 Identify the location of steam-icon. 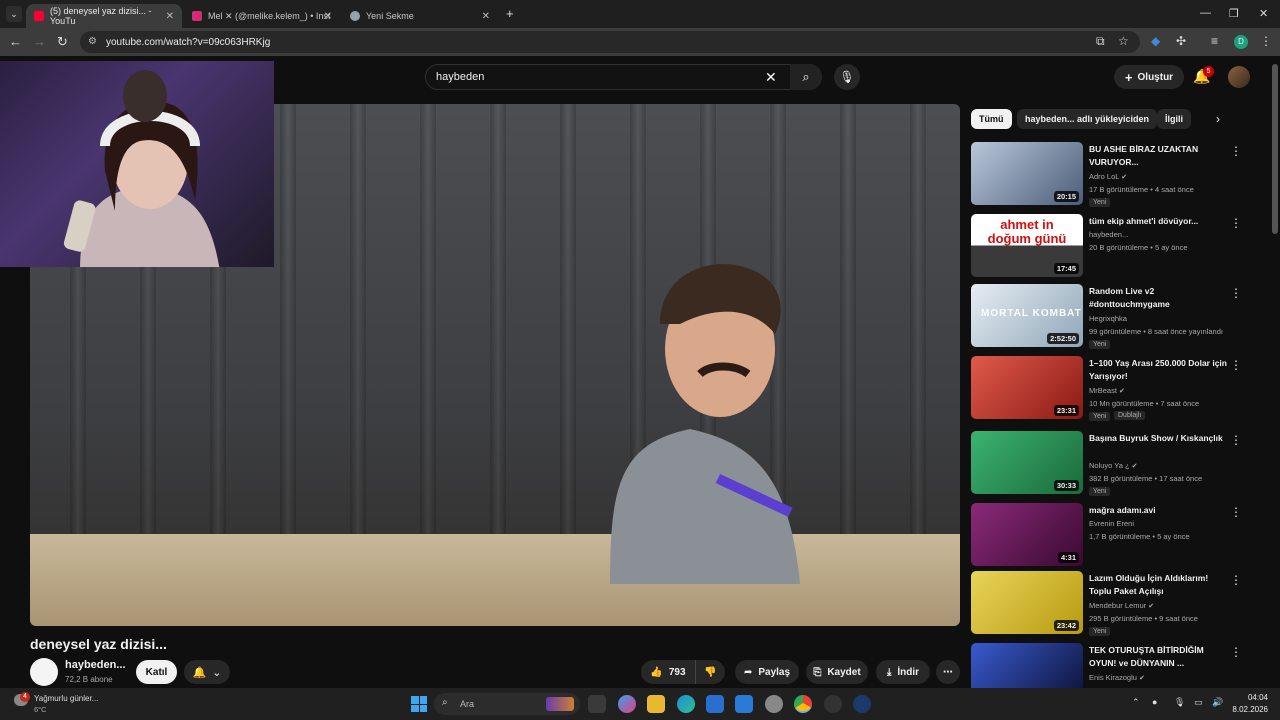
(862, 704).